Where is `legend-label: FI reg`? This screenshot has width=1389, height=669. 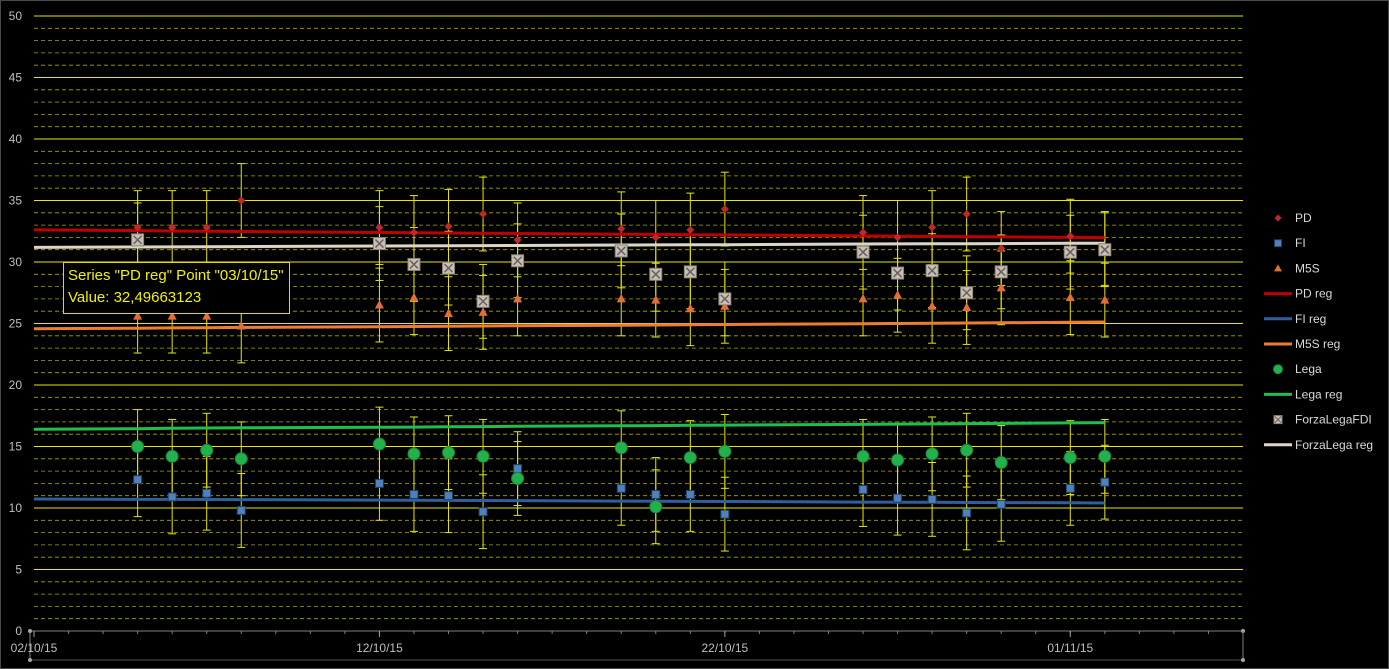 legend-label: FI reg is located at coordinates (1310, 319).